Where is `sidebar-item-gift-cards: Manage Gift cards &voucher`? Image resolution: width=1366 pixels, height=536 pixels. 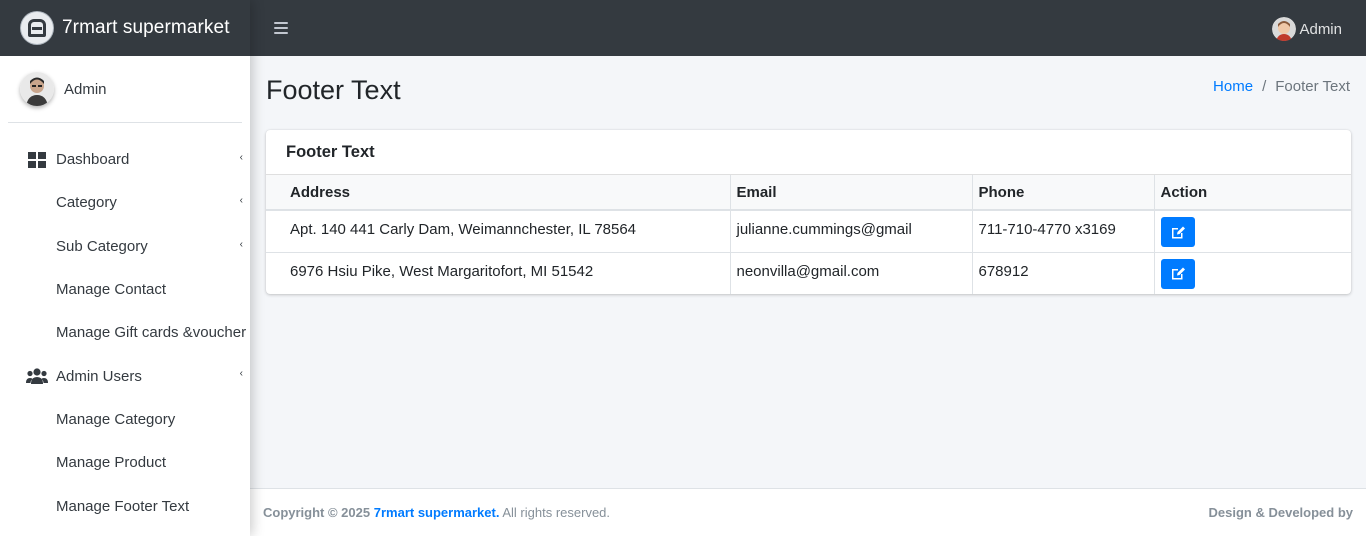
sidebar-item-gift-cards: Manage Gift cards &voucher is located at coordinates (125, 332).